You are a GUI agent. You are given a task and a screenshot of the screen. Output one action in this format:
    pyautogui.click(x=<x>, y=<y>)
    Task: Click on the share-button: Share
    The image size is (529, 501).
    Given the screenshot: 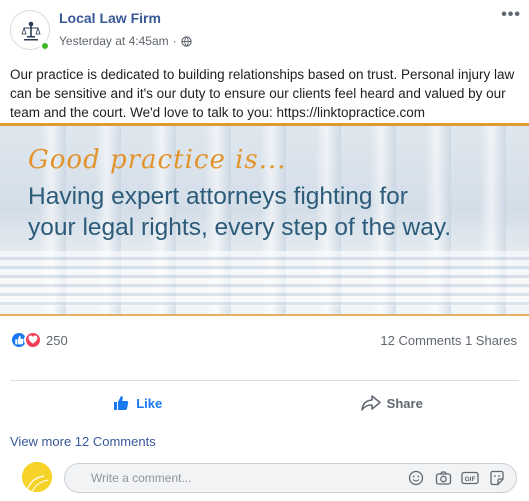 What is the action you would take?
    pyautogui.click(x=392, y=403)
    